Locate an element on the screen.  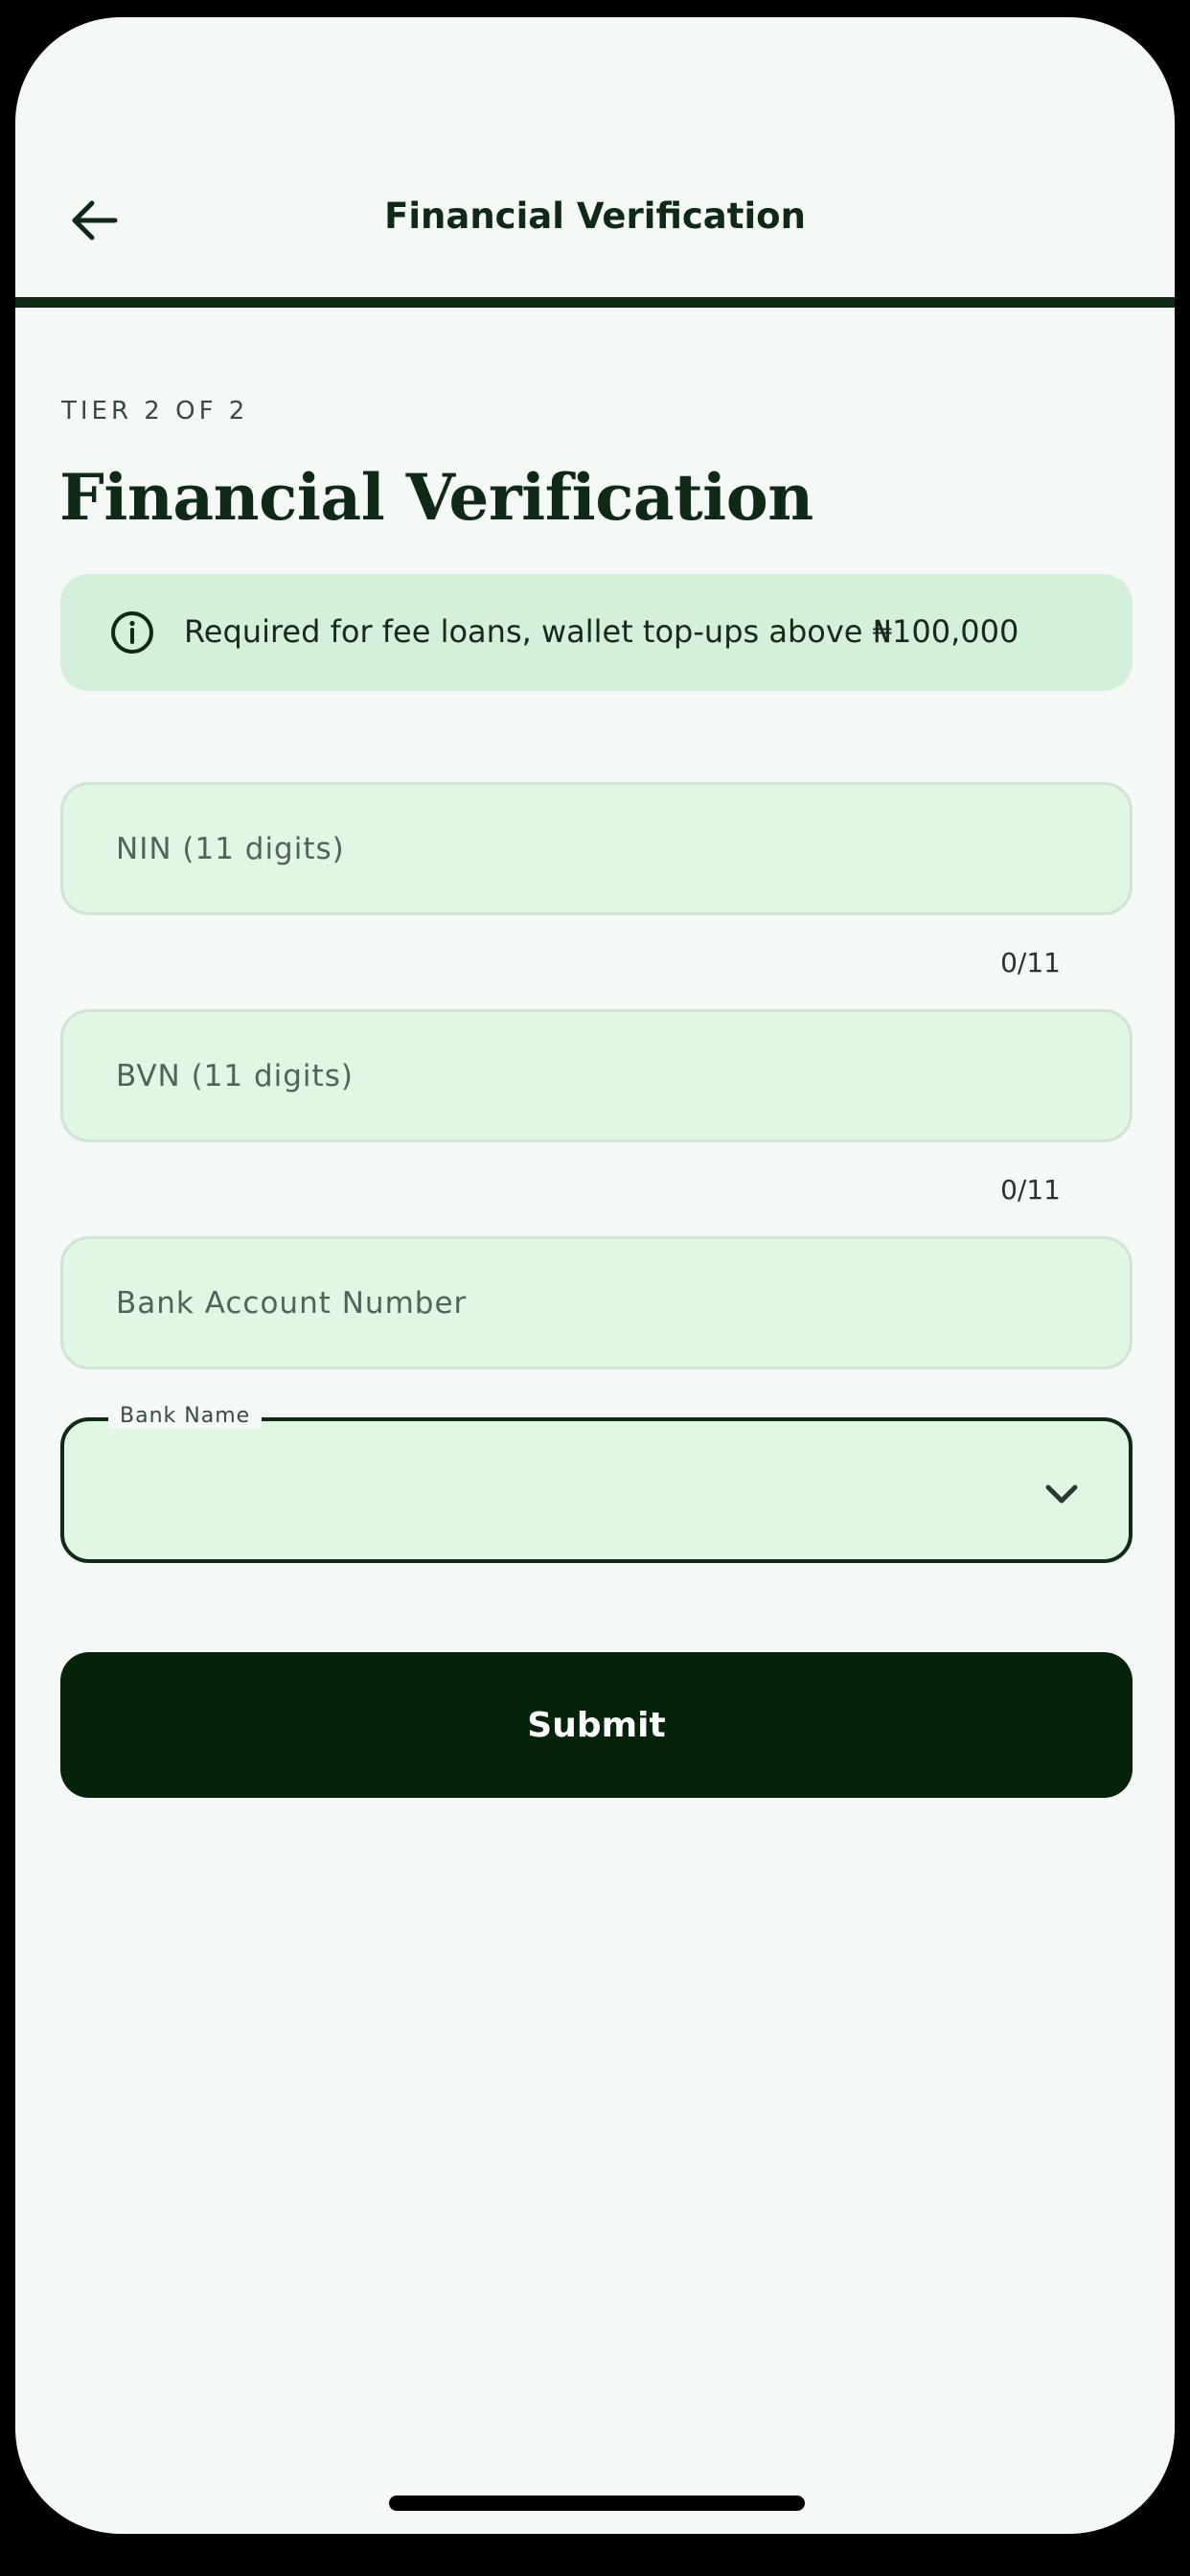
bank-account-field is located at coordinates (596, 1302).